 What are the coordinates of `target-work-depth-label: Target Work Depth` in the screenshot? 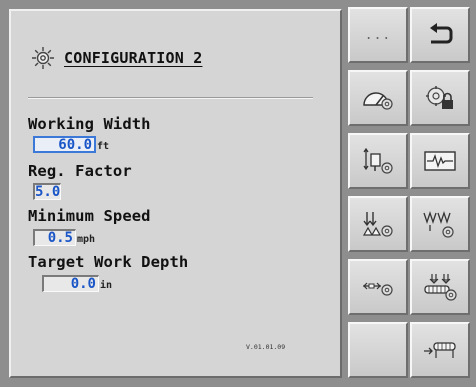 It's located at (108, 262).